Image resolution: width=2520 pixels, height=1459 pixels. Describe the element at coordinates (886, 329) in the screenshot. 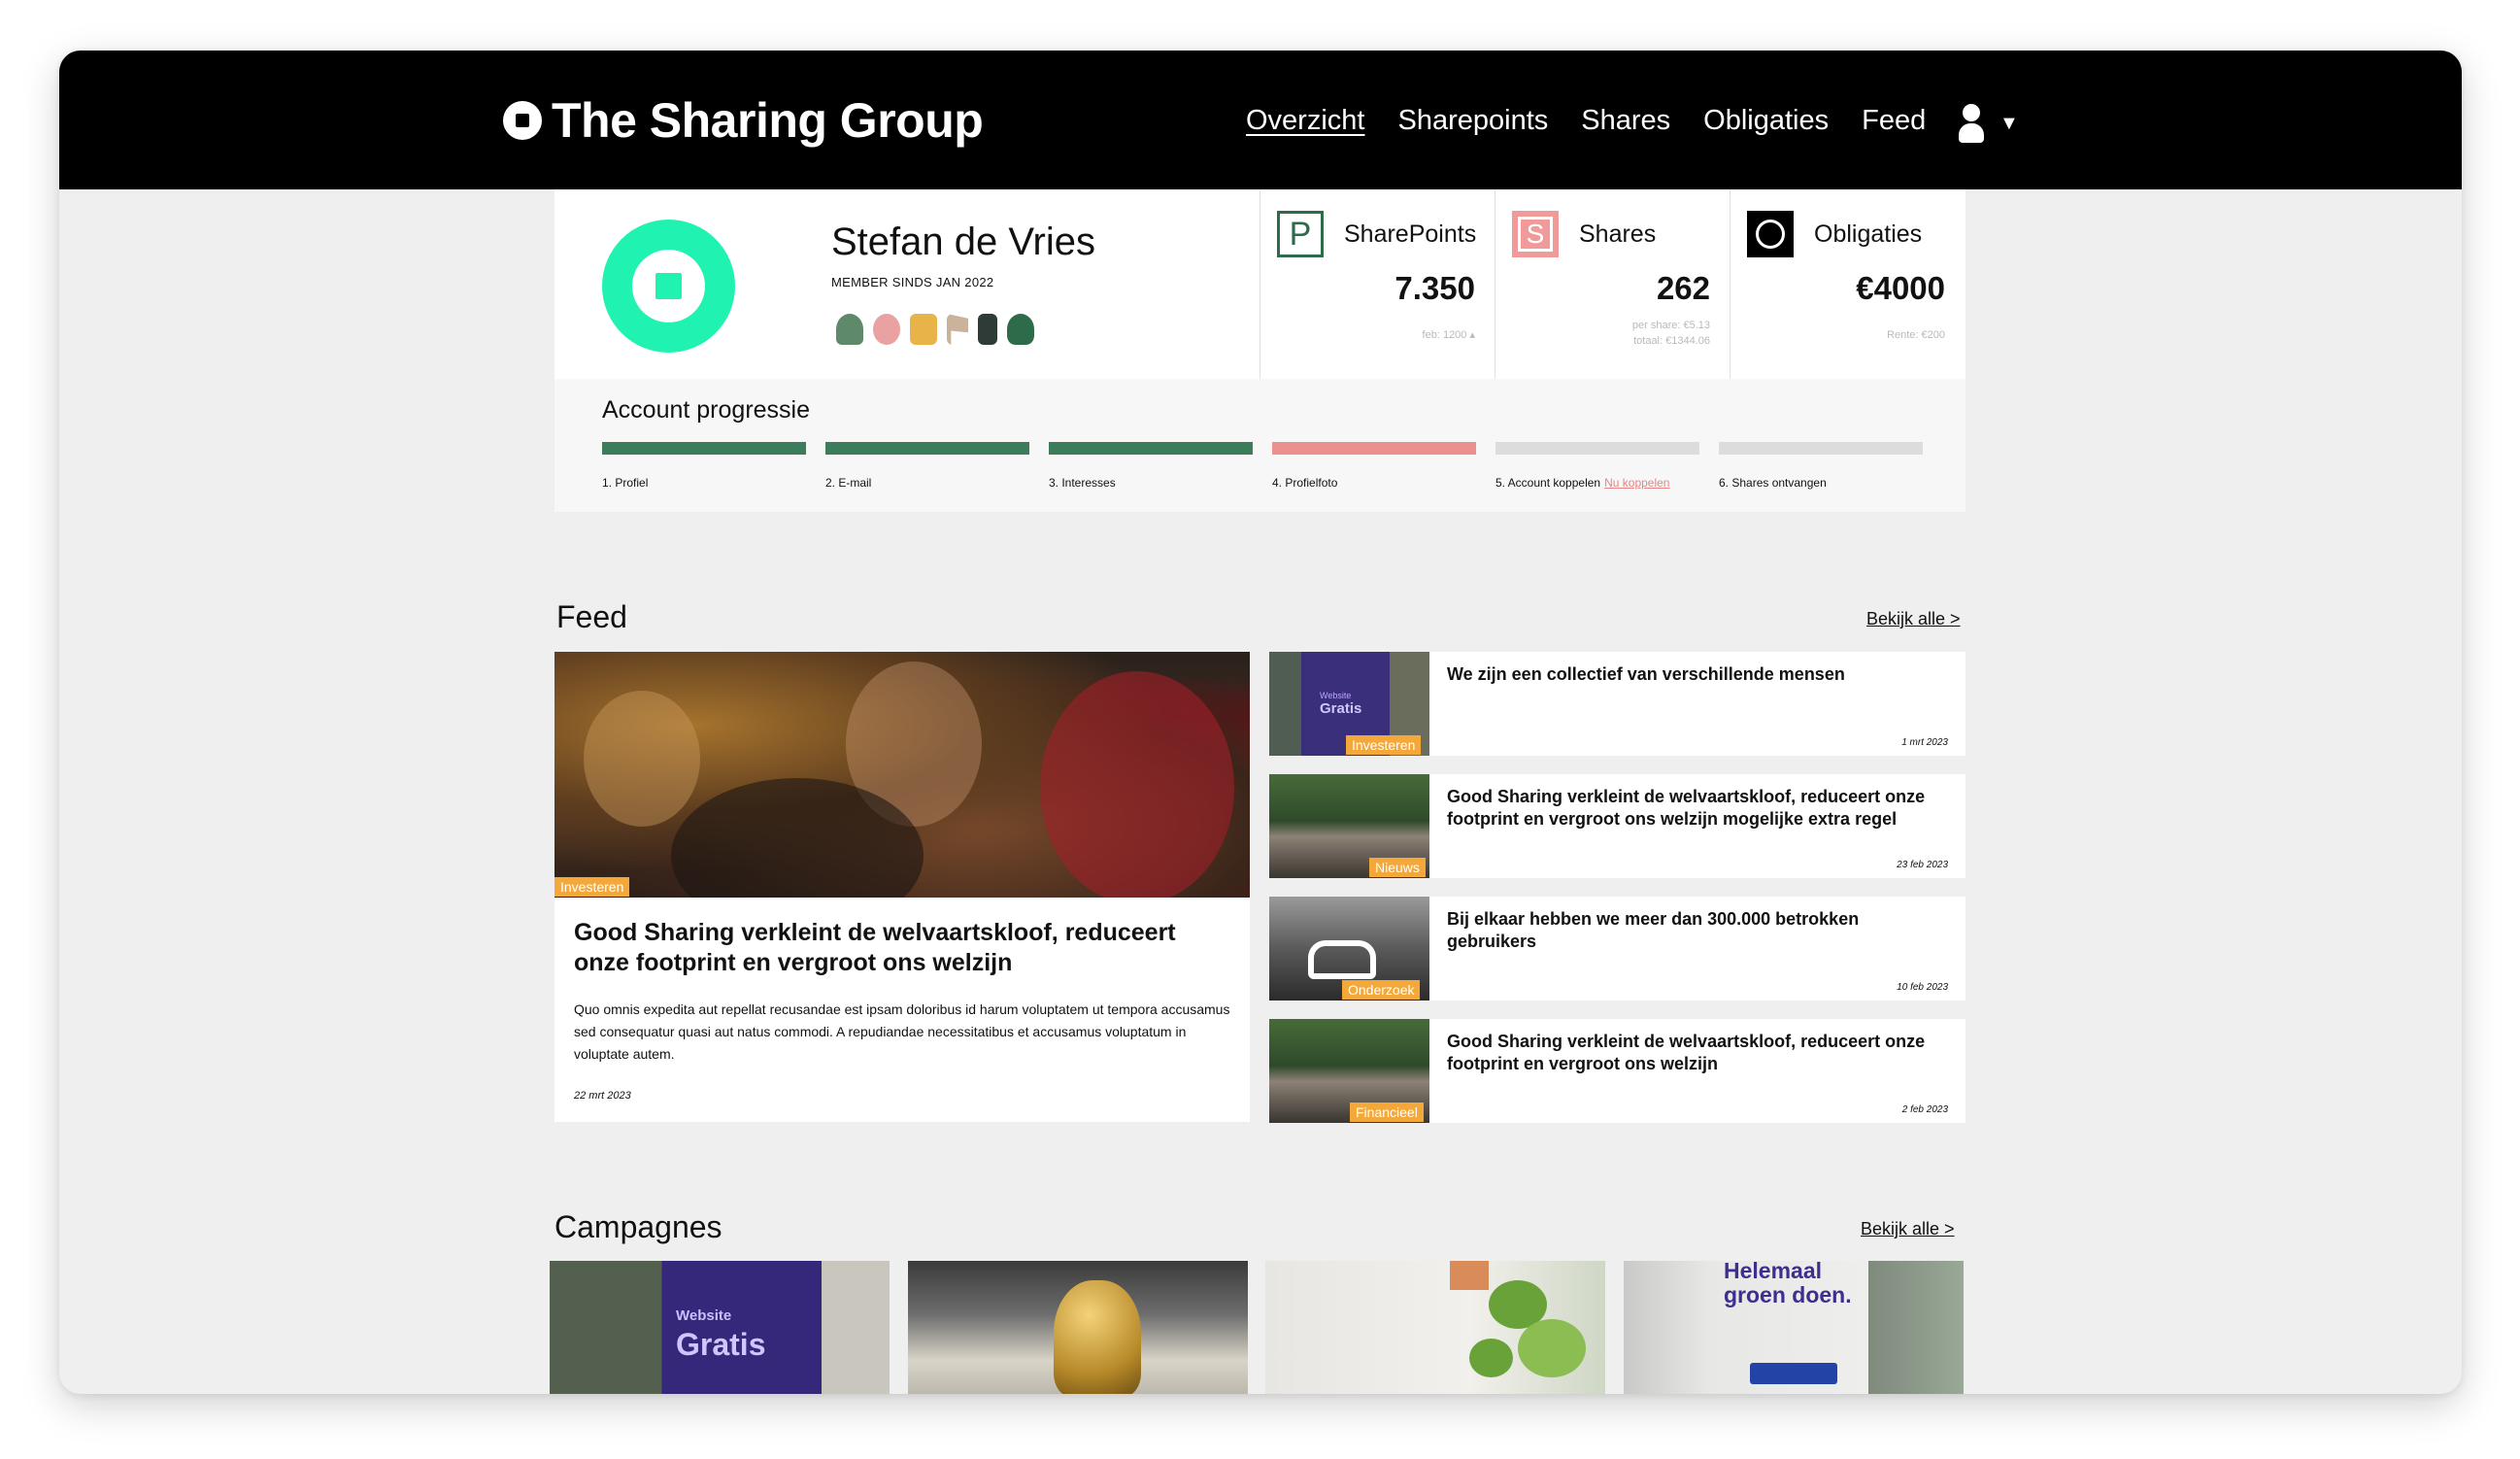

I see `gem-badge-icon` at that location.